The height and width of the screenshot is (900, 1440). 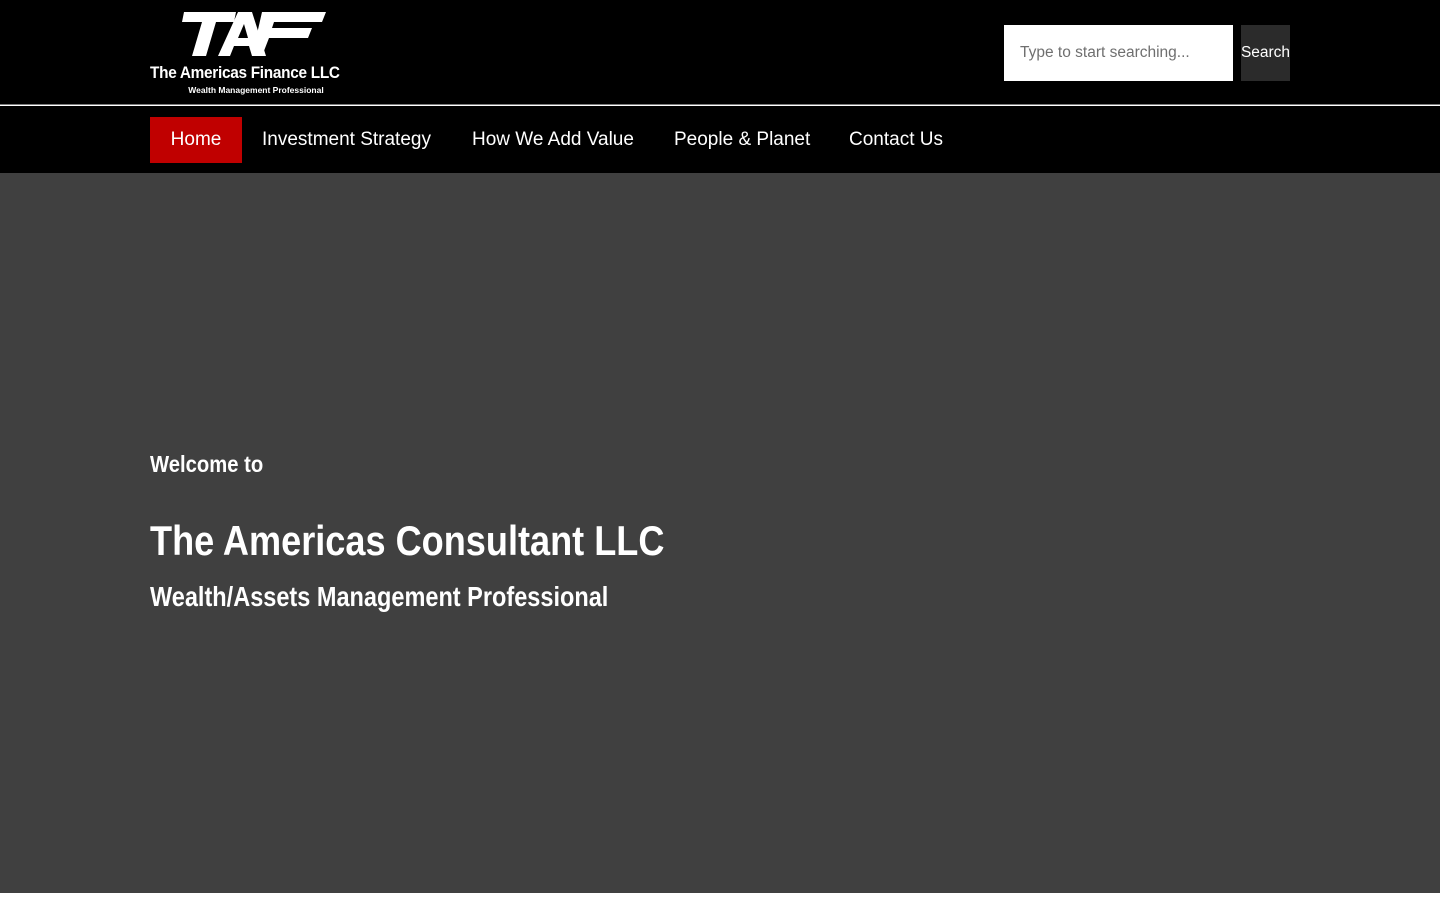 What do you see at coordinates (1265, 53) in the screenshot?
I see `search-button: Search` at bounding box center [1265, 53].